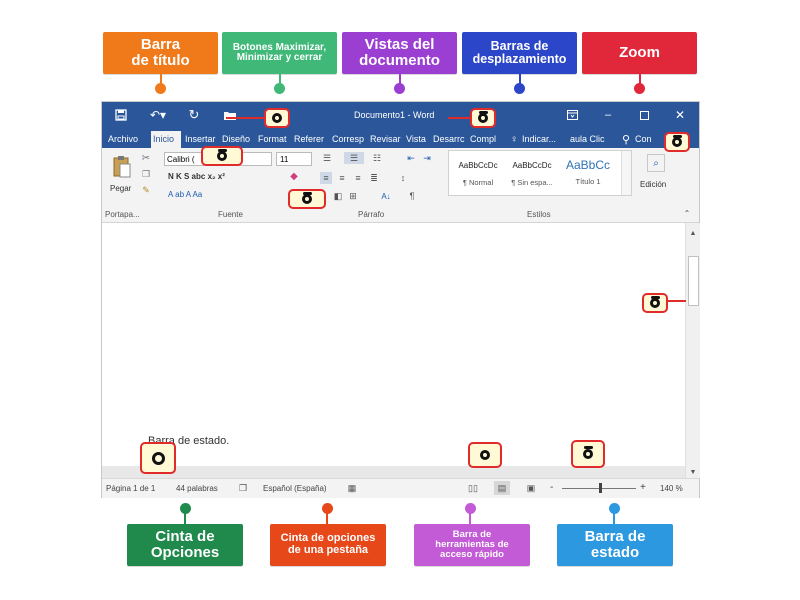 The width and height of the screenshot is (800, 600). Describe the element at coordinates (418, 139) in the screenshot. I see `tab-vista: Vista` at that location.